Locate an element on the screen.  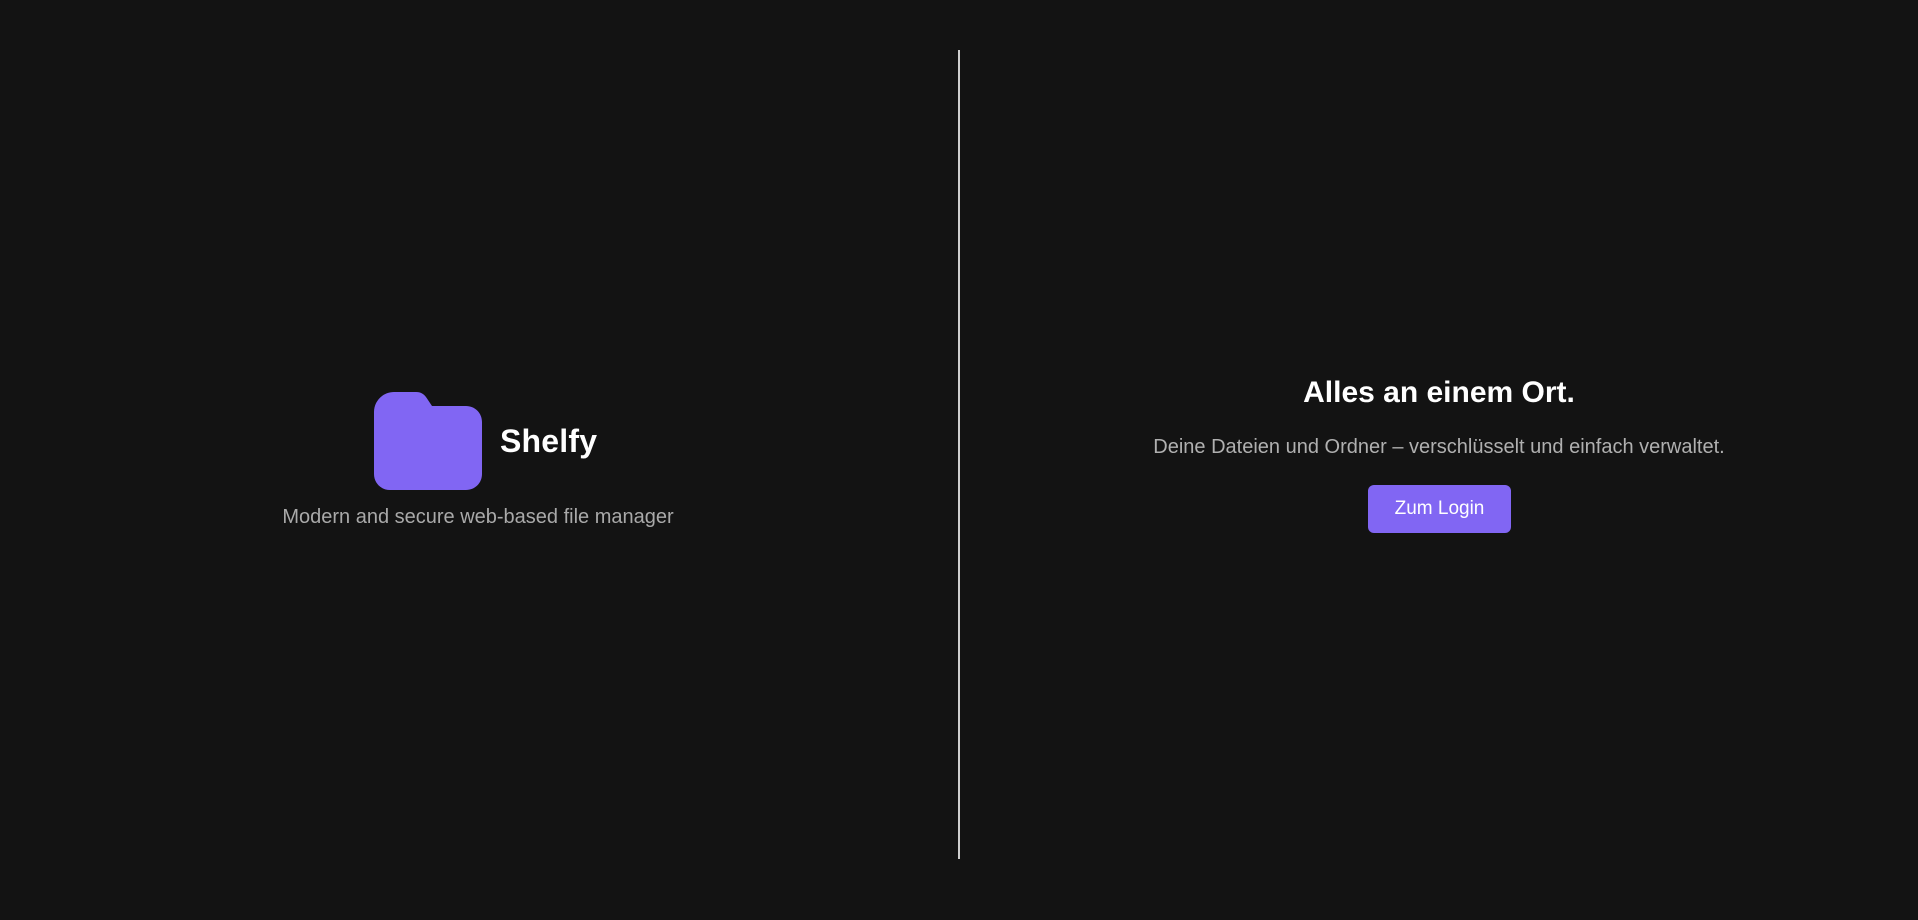
app-name: Shelfy is located at coordinates (549, 440).